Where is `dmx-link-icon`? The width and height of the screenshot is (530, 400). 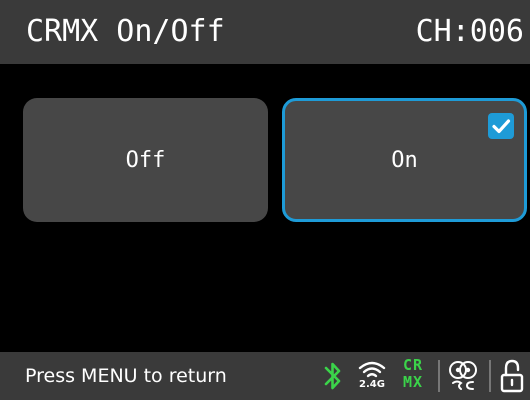 dmx-link-icon is located at coordinates (465, 376).